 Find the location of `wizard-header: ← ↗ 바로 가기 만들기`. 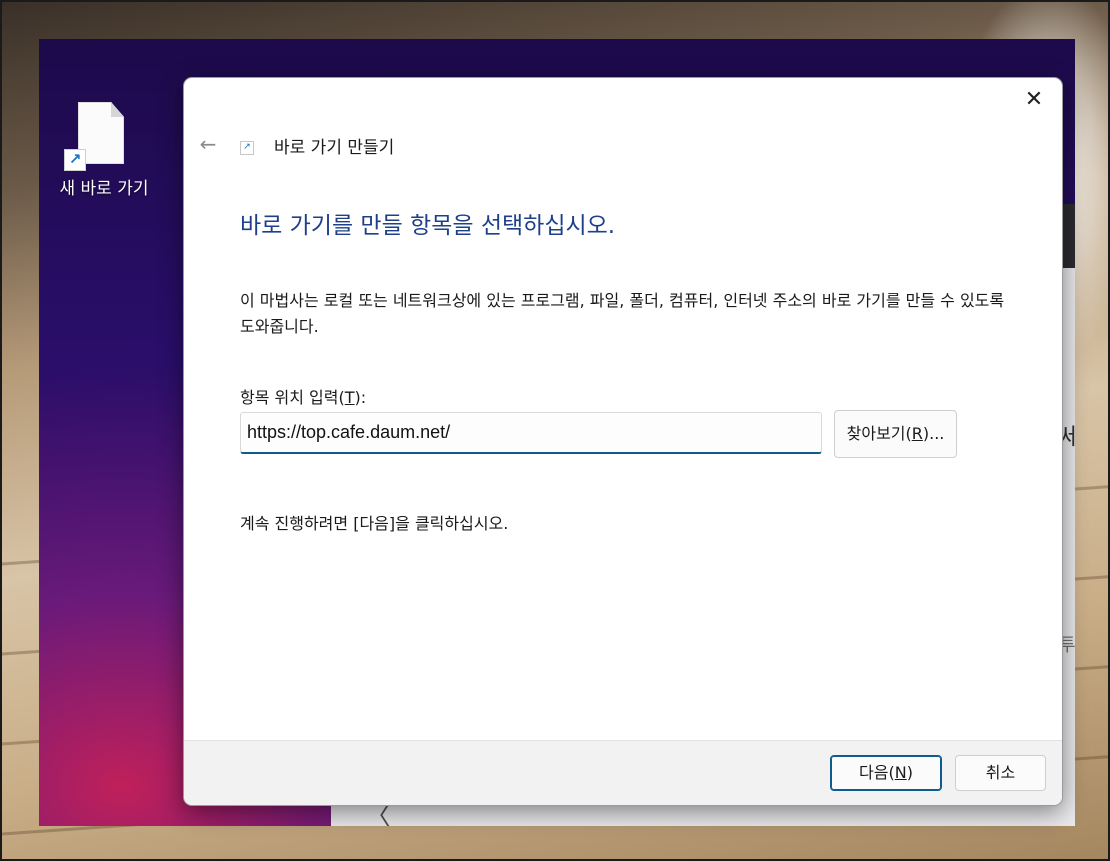

wizard-header: ← ↗ 바로 가기 만들기 is located at coordinates (295, 145).